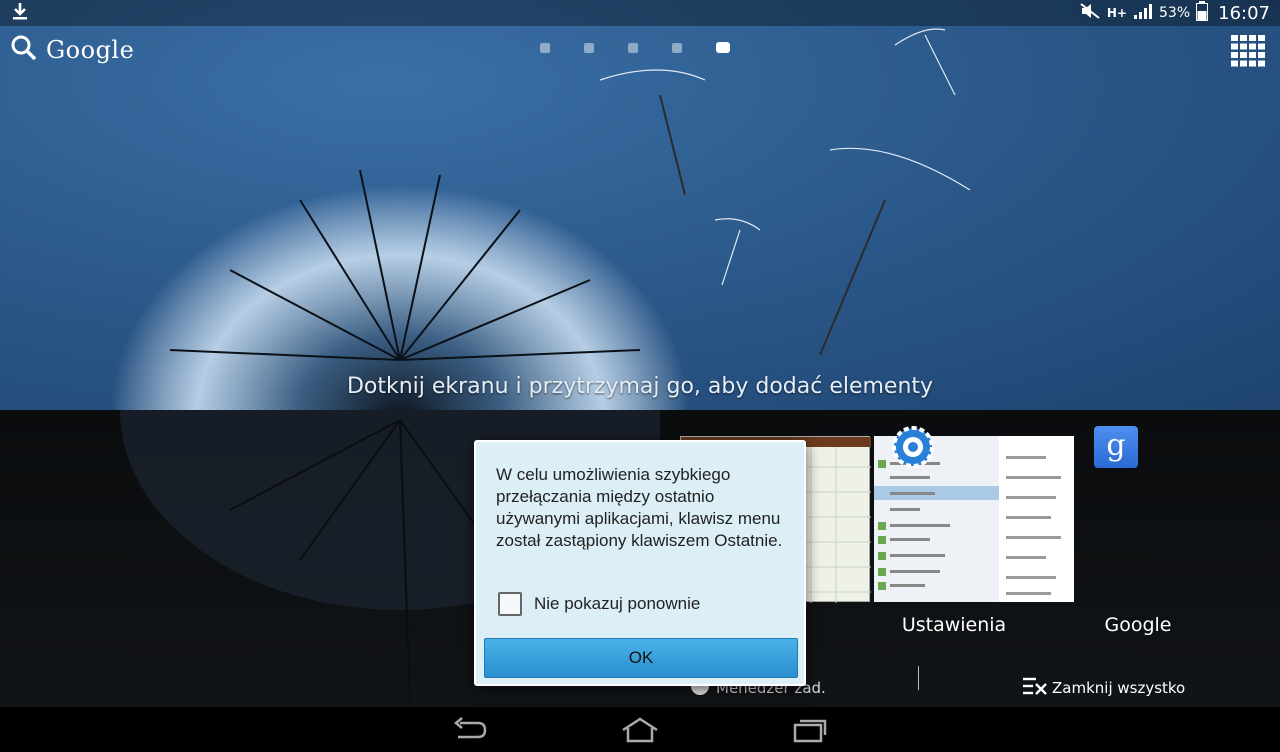 This screenshot has height=752, width=1280. I want to click on dont-show-again-label: Nie pokazuj ponownie, so click(617, 604).